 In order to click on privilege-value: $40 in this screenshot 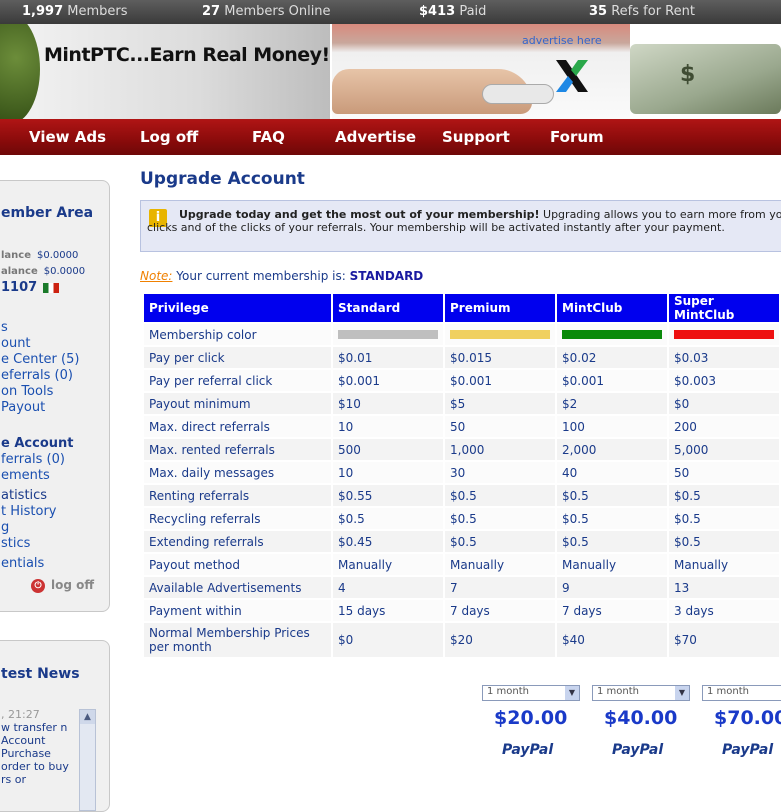, I will do `click(612, 640)`.